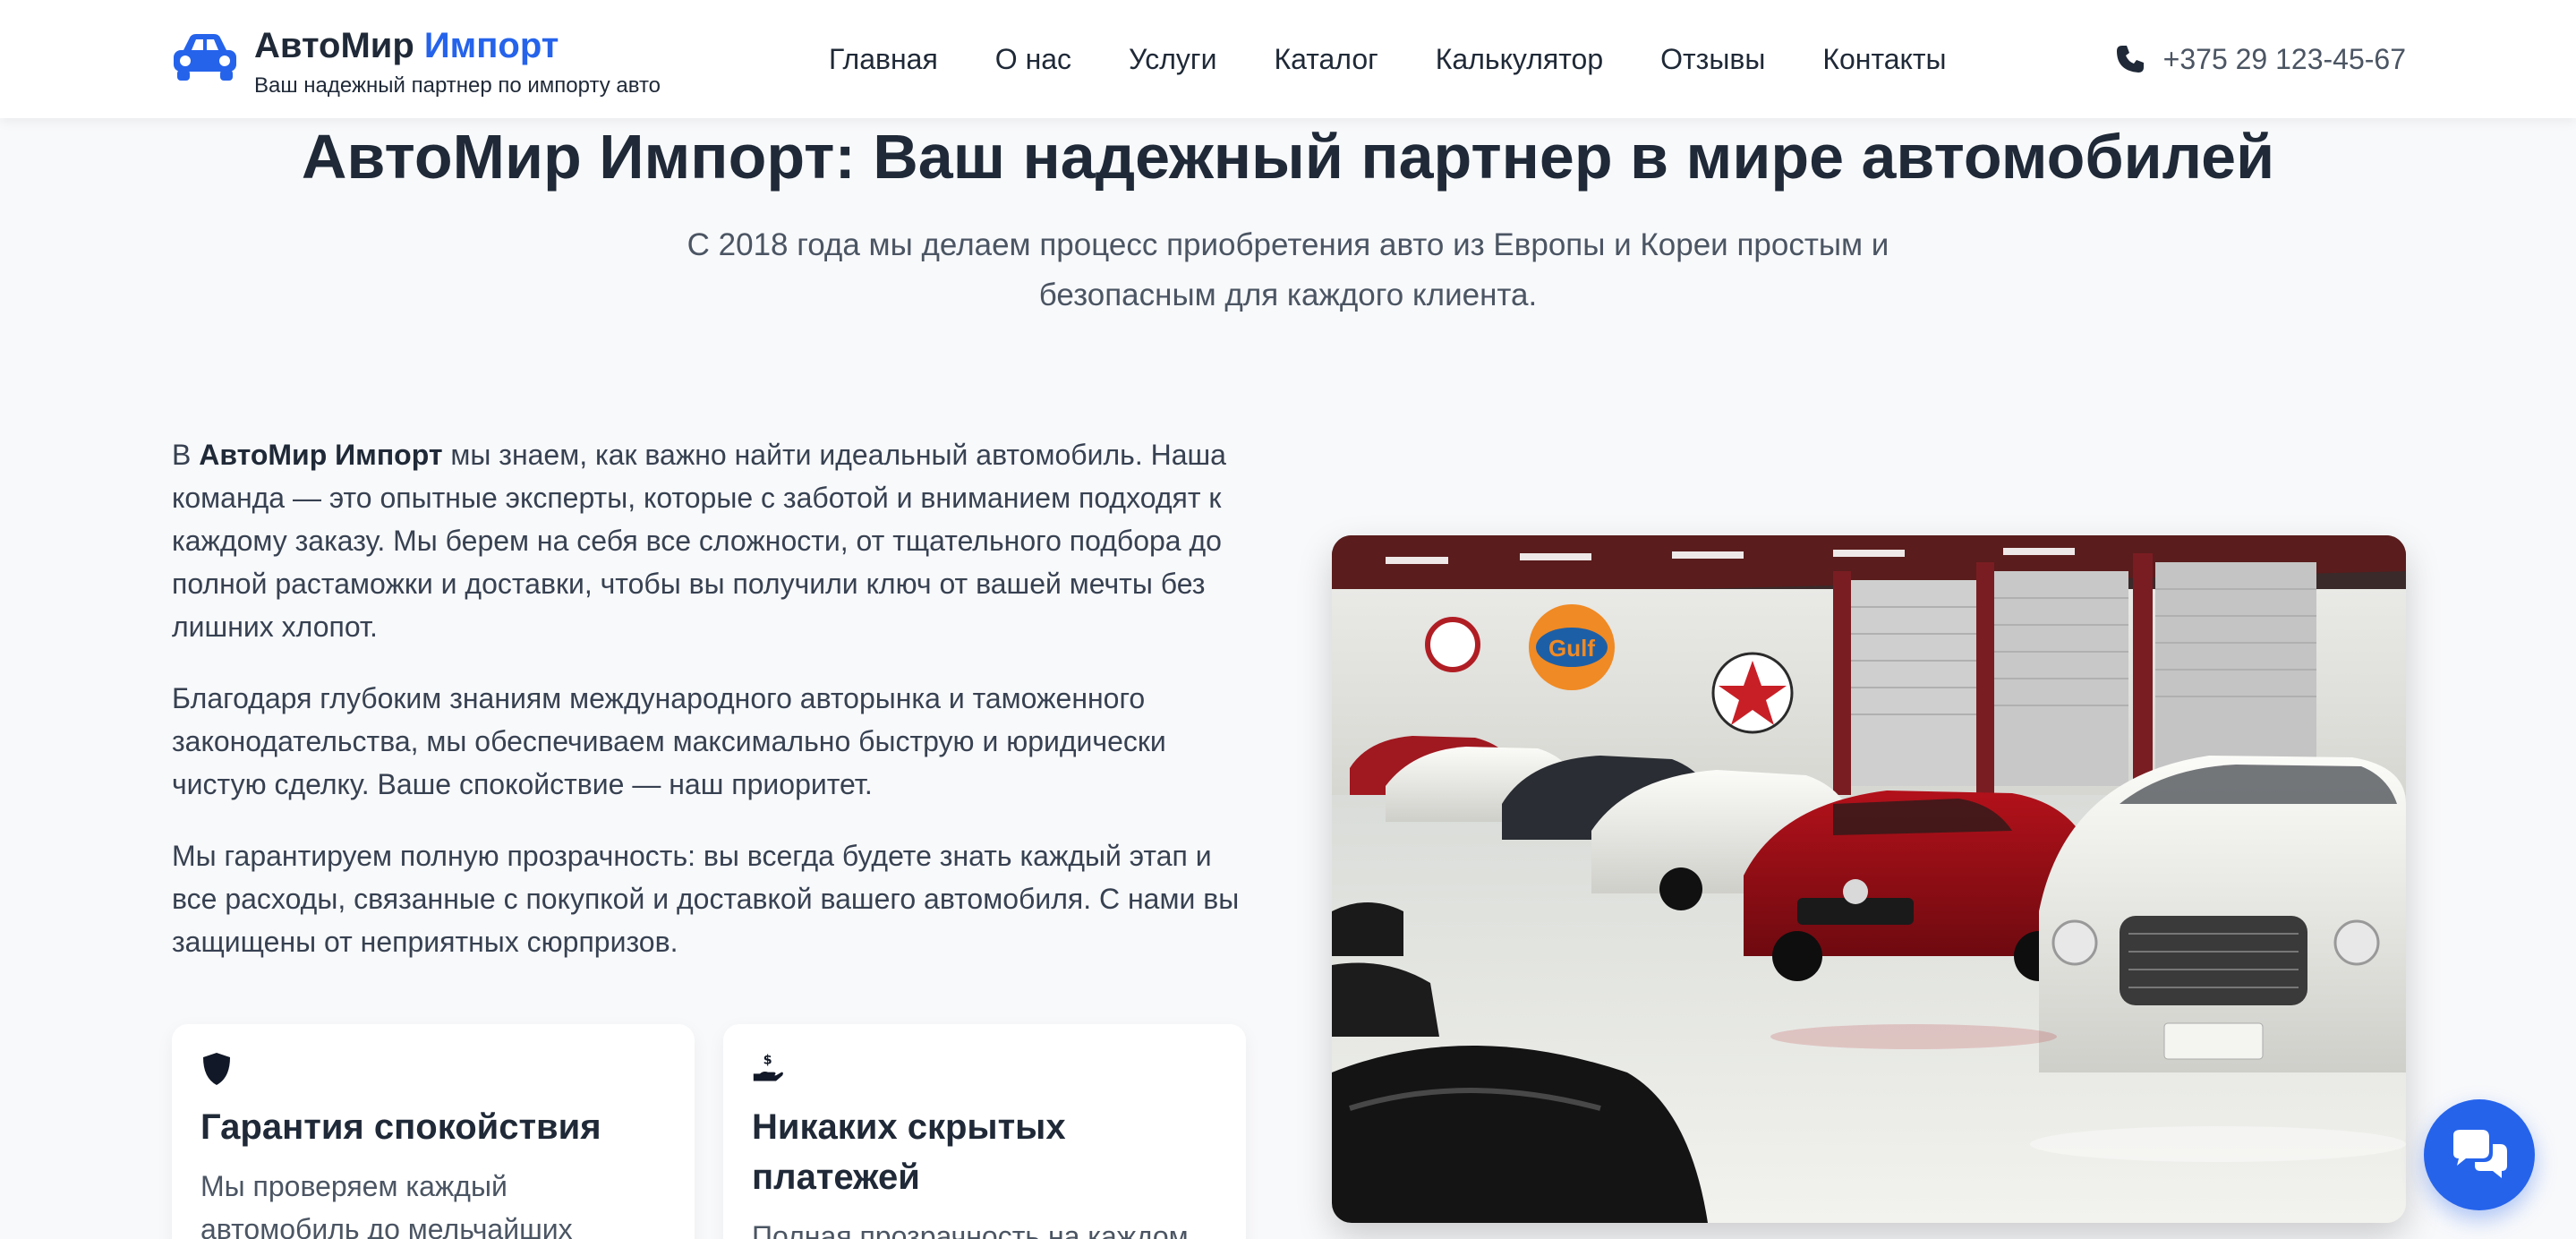  What do you see at coordinates (2284, 59) in the screenshot?
I see `phone-number: +375 29 123-45-67` at bounding box center [2284, 59].